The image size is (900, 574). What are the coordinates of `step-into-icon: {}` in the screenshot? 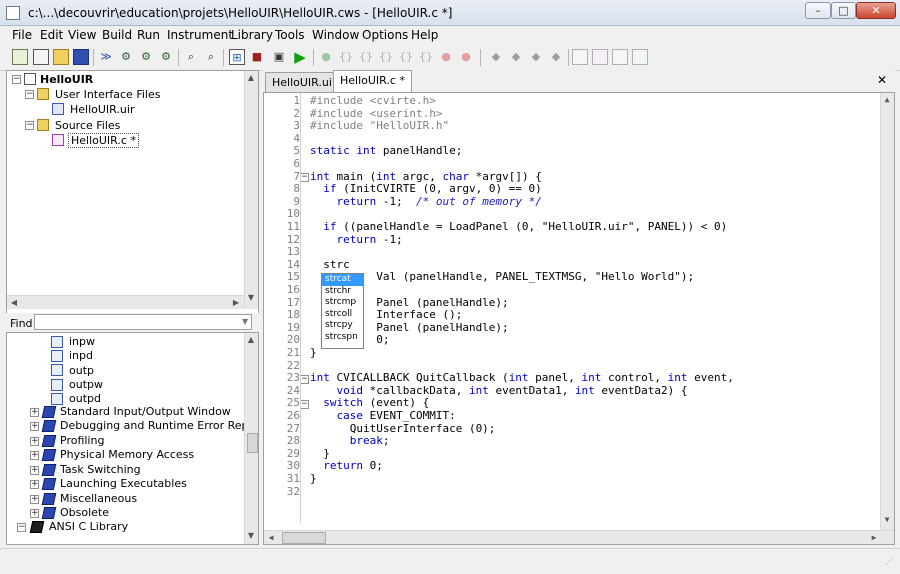 It's located at (366, 57).